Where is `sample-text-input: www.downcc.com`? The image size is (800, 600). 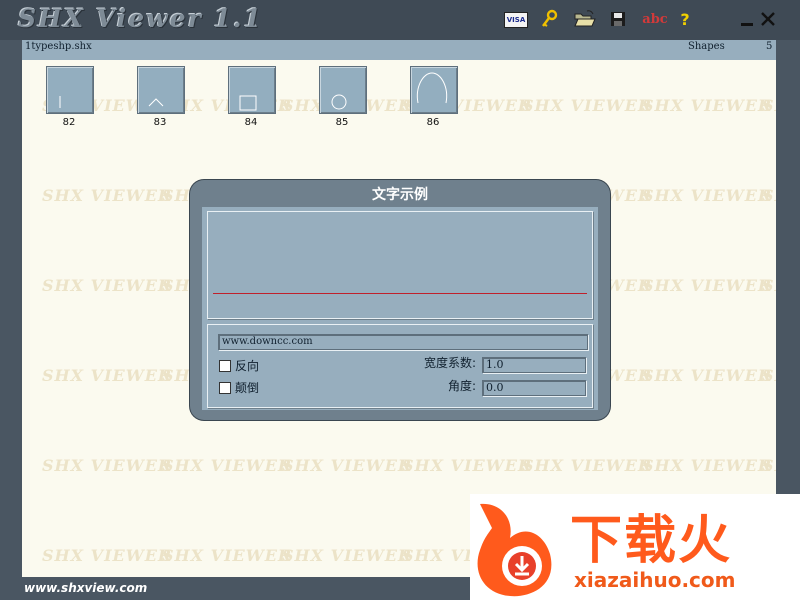 sample-text-input: www.downcc.com is located at coordinates (403, 342).